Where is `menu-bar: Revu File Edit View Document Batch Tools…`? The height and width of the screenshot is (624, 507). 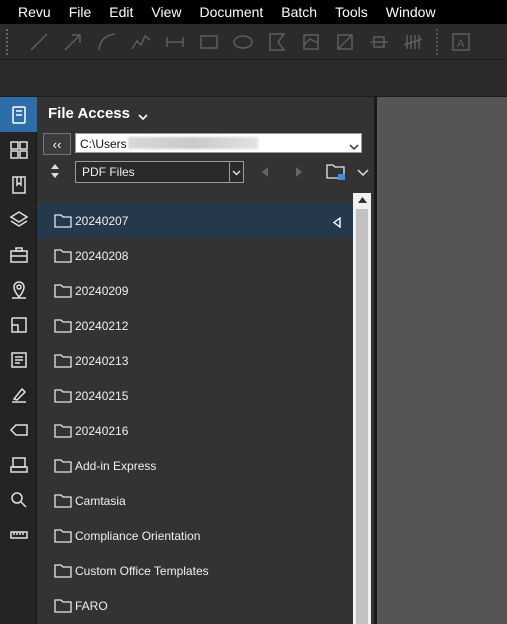
menu-bar: Revu File Edit View Document Batch Tools… is located at coordinates (253, 12).